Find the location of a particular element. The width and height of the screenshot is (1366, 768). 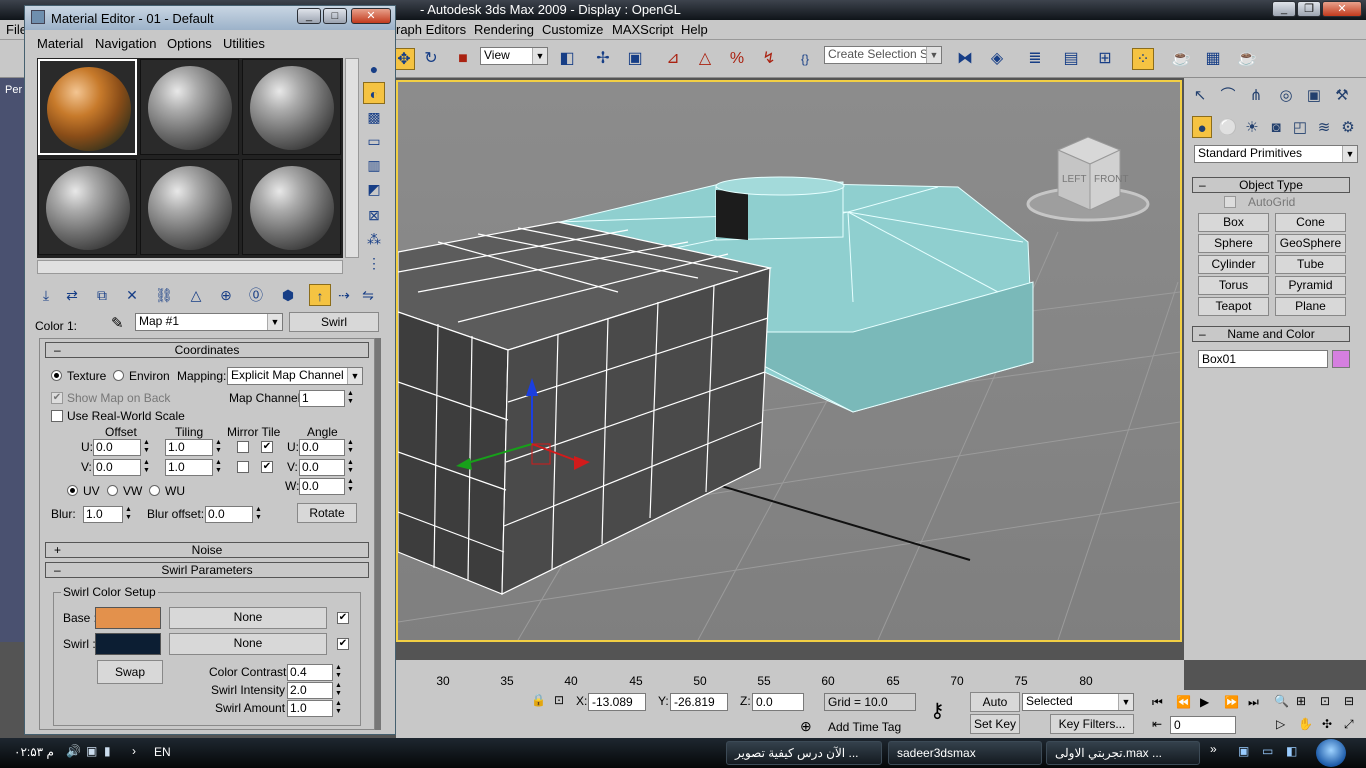

zoom-extents-icon: ⊡ is located at coordinates (1325, 701).